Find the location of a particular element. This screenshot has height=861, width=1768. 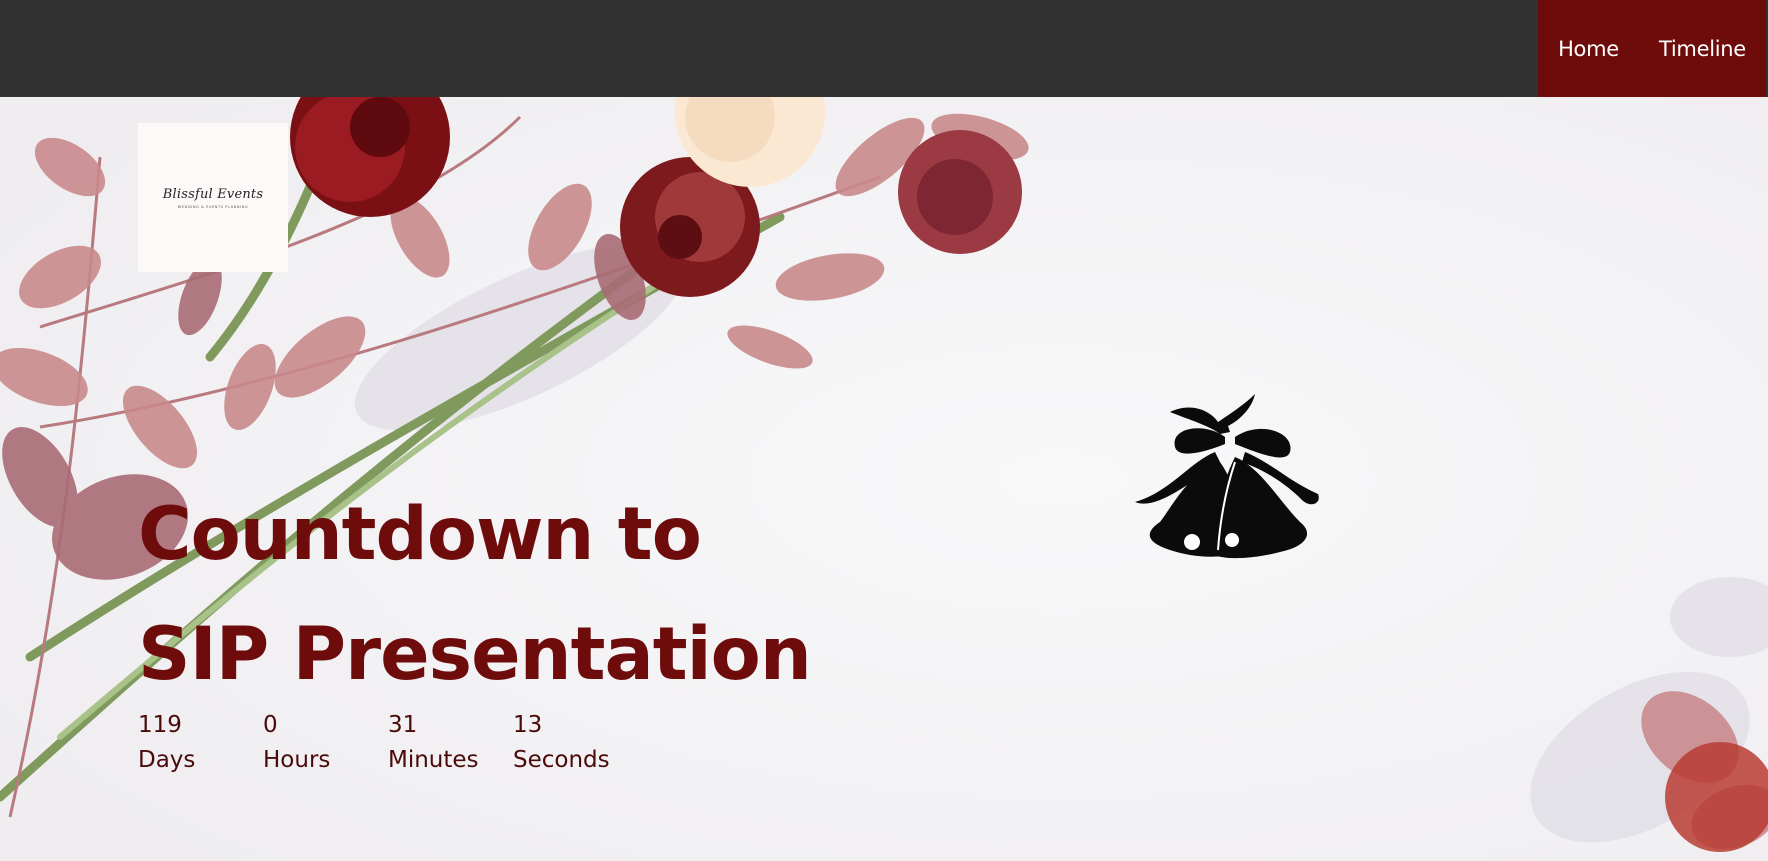

countdown-days-value: 119 is located at coordinates (160, 725).